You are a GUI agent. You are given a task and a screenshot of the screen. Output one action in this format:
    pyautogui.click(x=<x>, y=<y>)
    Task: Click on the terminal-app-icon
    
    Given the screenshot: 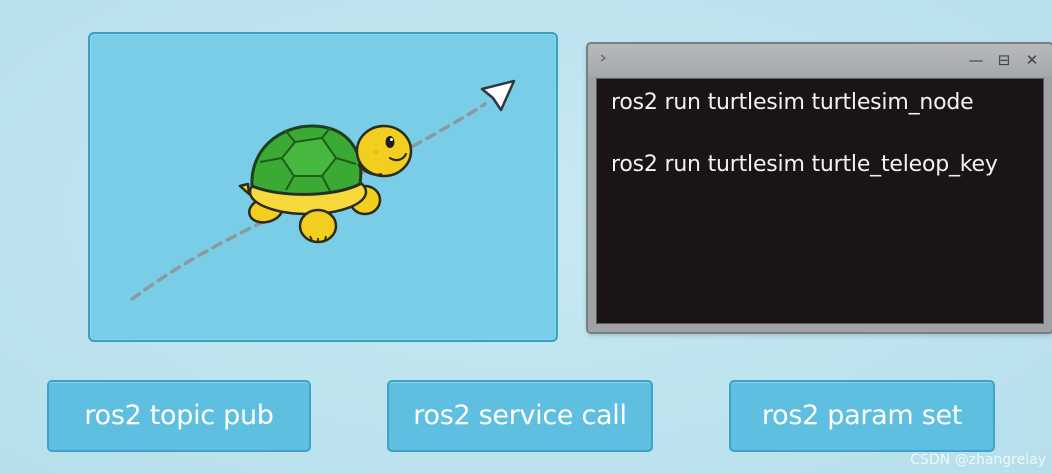 What is the action you would take?
    pyautogui.click(x=603, y=58)
    